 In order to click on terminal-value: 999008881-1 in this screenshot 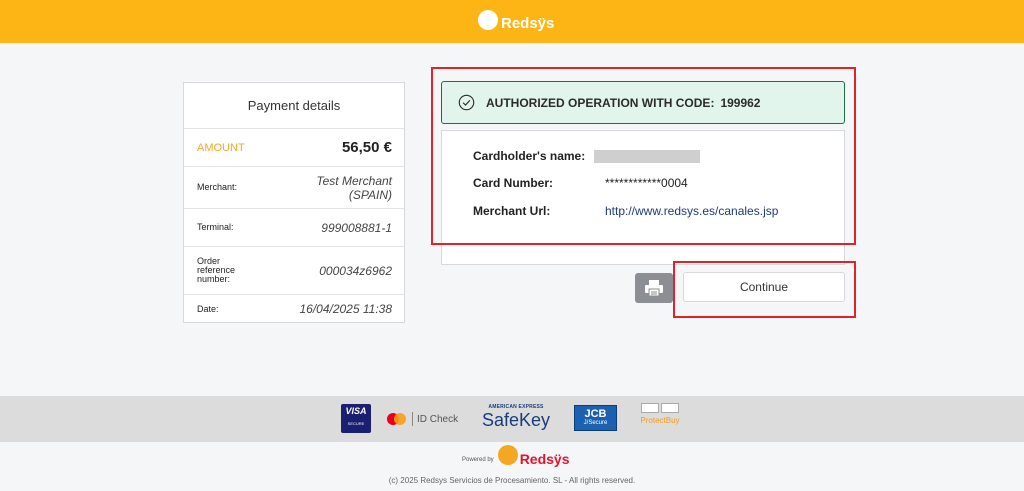, I will do `click(356, 227)`.